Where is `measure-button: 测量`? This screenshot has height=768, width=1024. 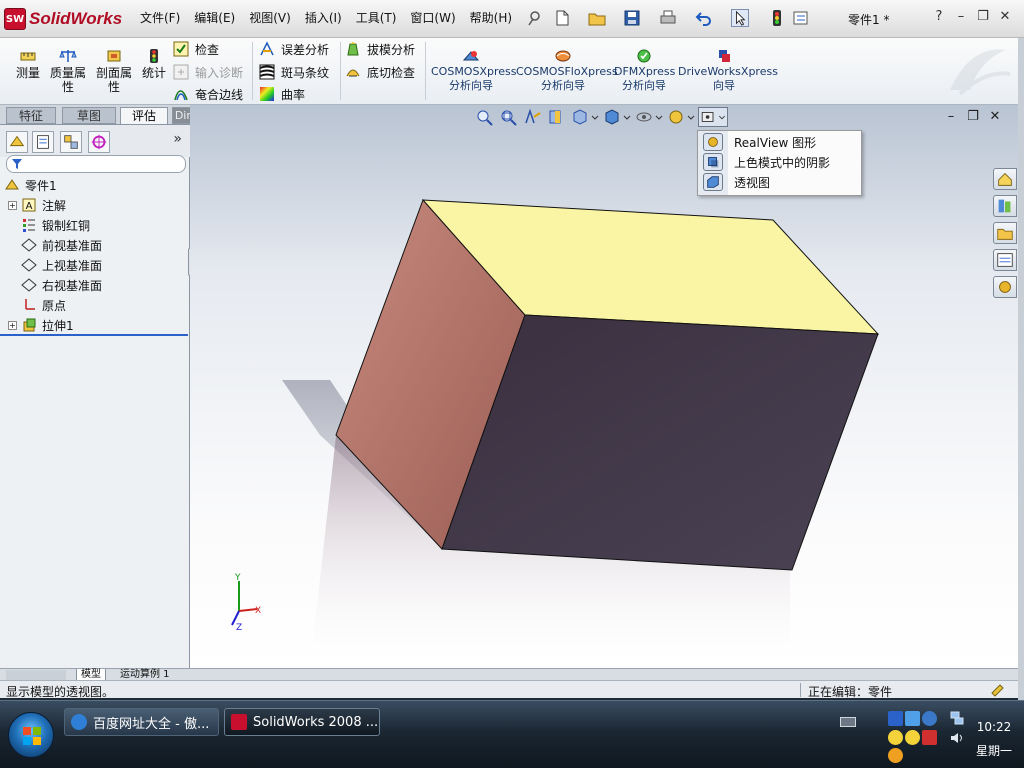 measure-button: 测量 is located at coordinates (28, 64).